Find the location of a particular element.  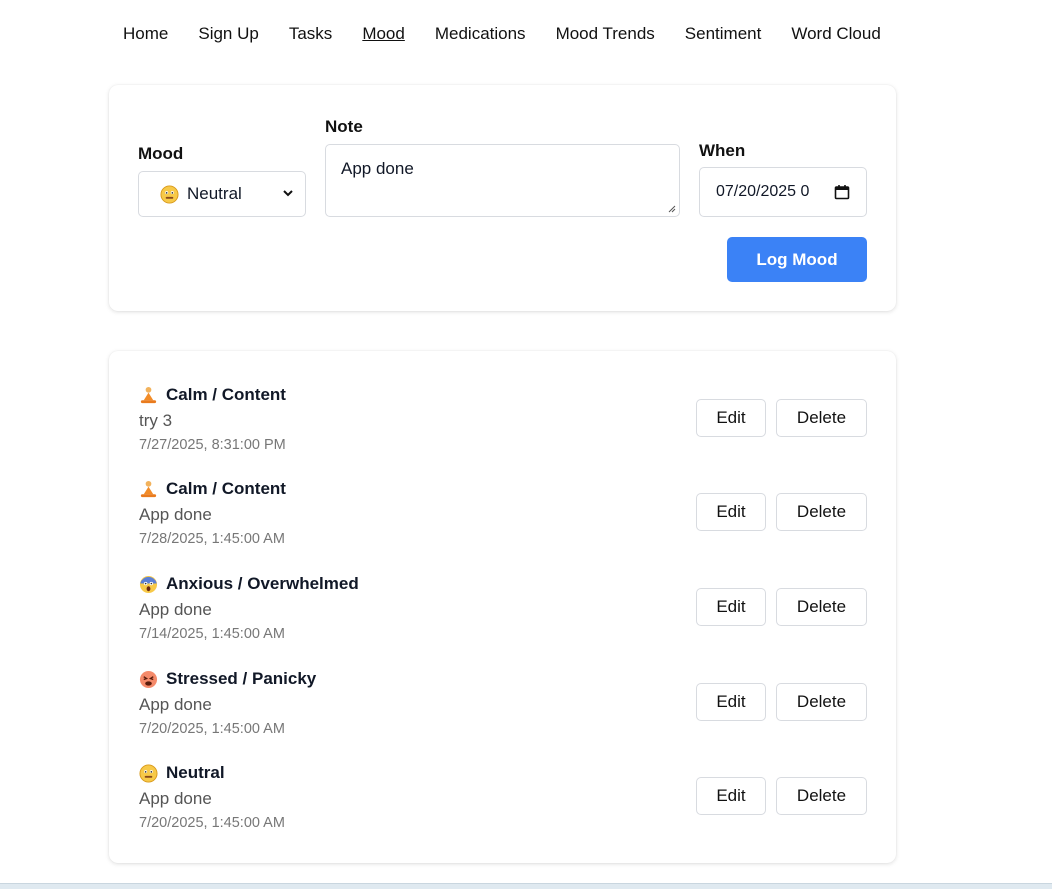

tired-face-icon is located at coordinates (148, 679).